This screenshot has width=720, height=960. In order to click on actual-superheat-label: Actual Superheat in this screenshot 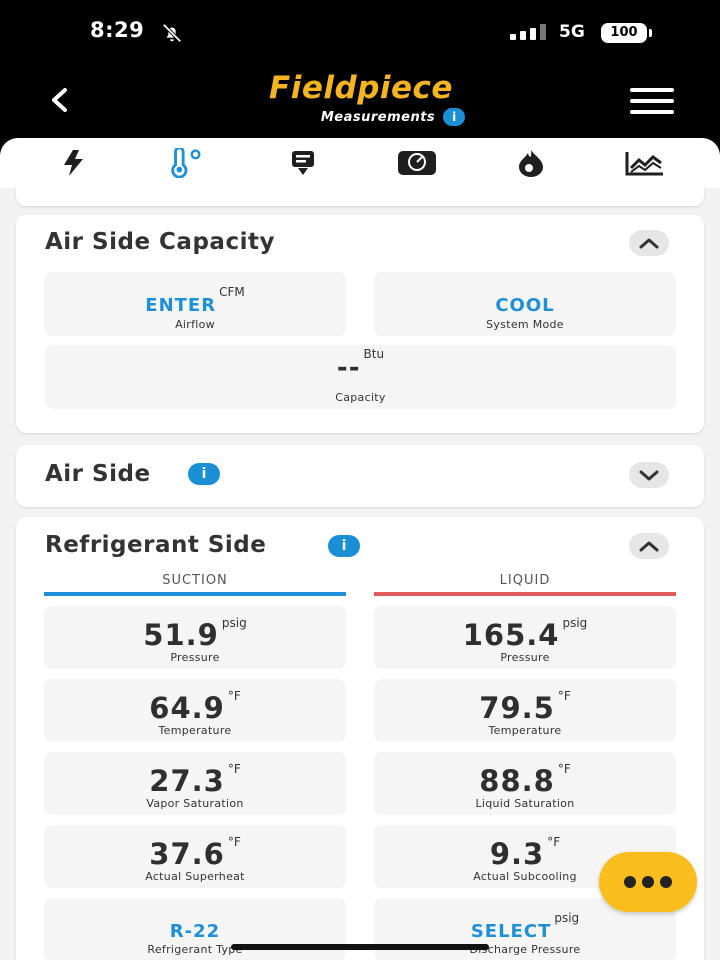, I will do `click(195, 876)`.